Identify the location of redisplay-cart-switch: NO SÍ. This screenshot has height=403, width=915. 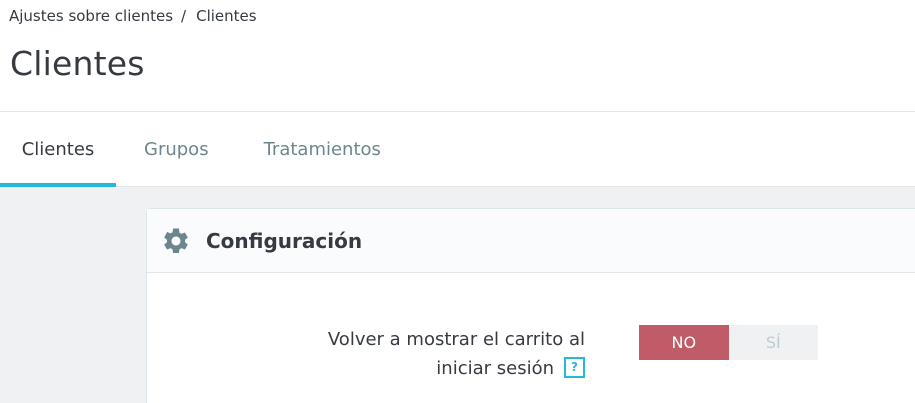
(728, 342).